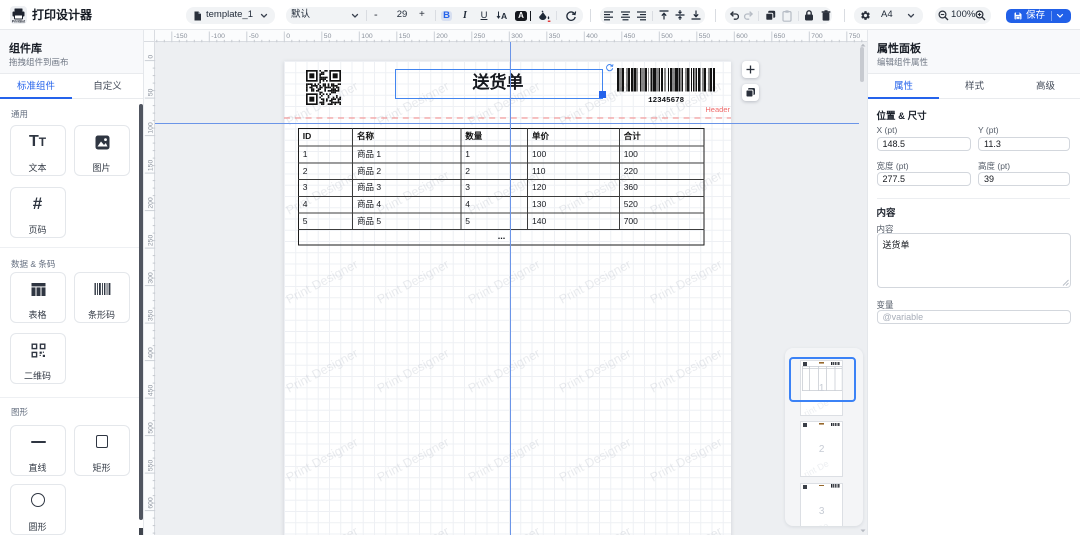 Image resolution: width=1080 pixels, height=535 pixels. What do you see at coordinates (504, 16) in the screenshot?
I see `svg-text: A` at bounding box center [504, 16].